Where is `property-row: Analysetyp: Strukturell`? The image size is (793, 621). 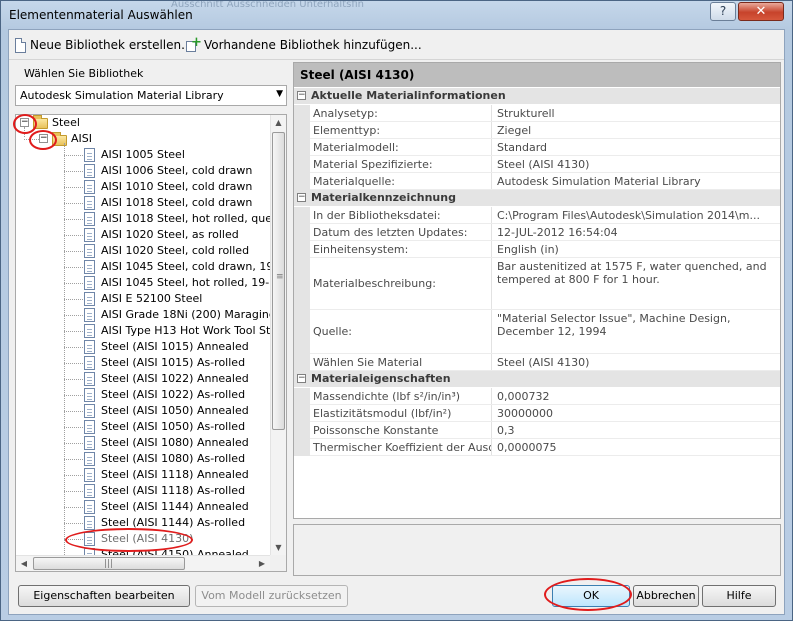
property-row: Analysetyp: Strukturell is located at coordinates (545, 113).